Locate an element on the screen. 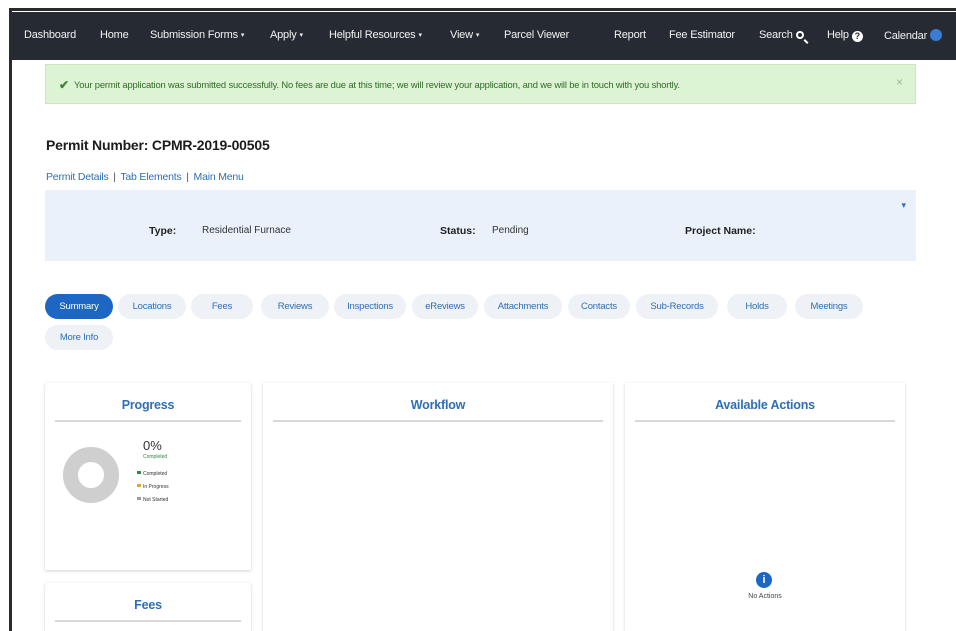 The image size is (956, 631). nav-apply-label: Apply is located at coordinates (283, 35).